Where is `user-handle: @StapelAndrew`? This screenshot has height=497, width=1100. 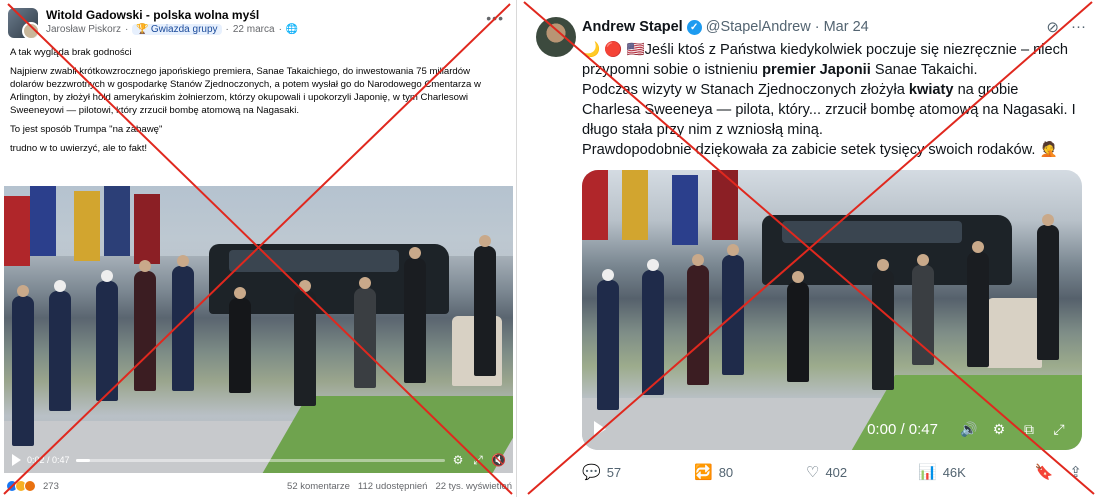 user-handle: @StapelAndrew is located at coordinates (758, 27).